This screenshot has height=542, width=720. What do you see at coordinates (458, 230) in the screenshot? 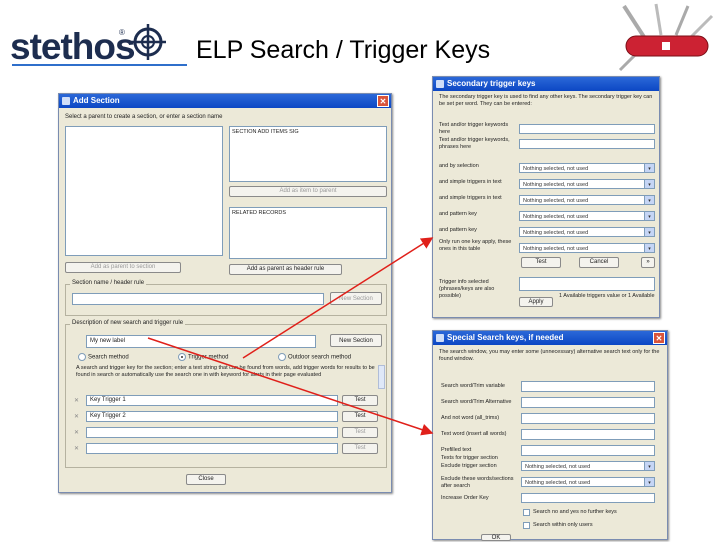
I see `row-label: and pattern key` at bounding box center [458, 230].